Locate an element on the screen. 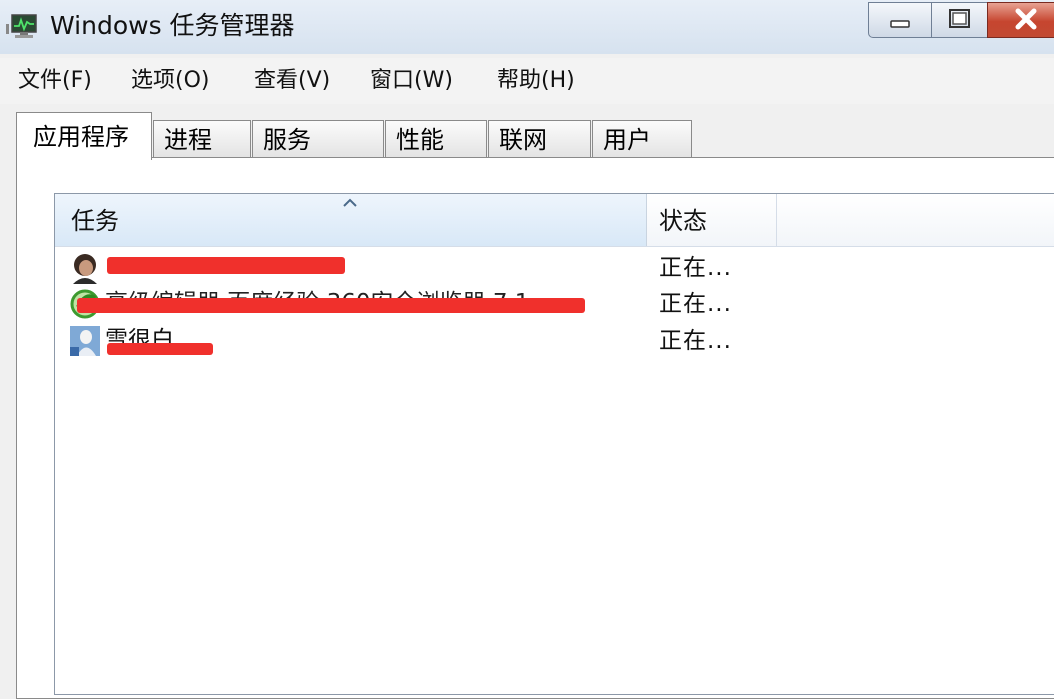  menu-bar: 文件(F) 选项(O) 查看(V) 窗口(W) 帮助(H) is located at coordinates (527, 81).